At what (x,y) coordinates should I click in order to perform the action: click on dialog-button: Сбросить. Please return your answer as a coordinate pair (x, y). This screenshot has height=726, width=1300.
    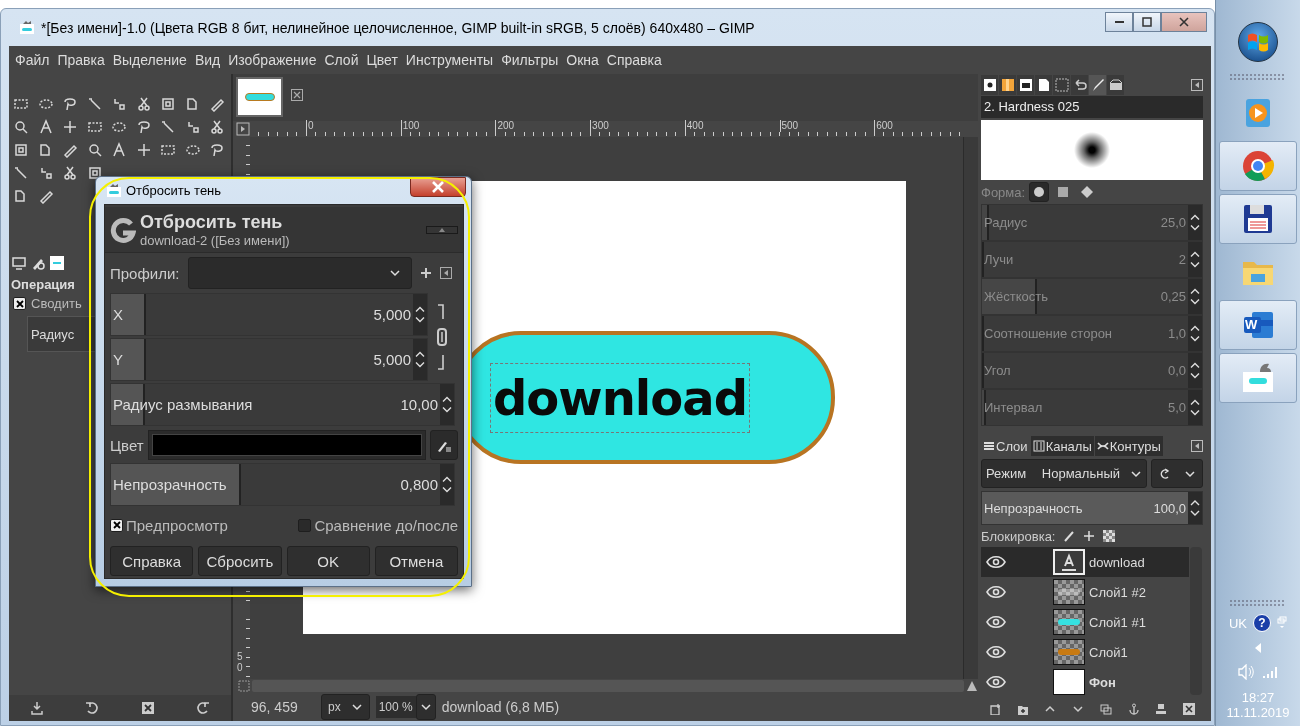
    Looking at the image, I should click on (240, 561).